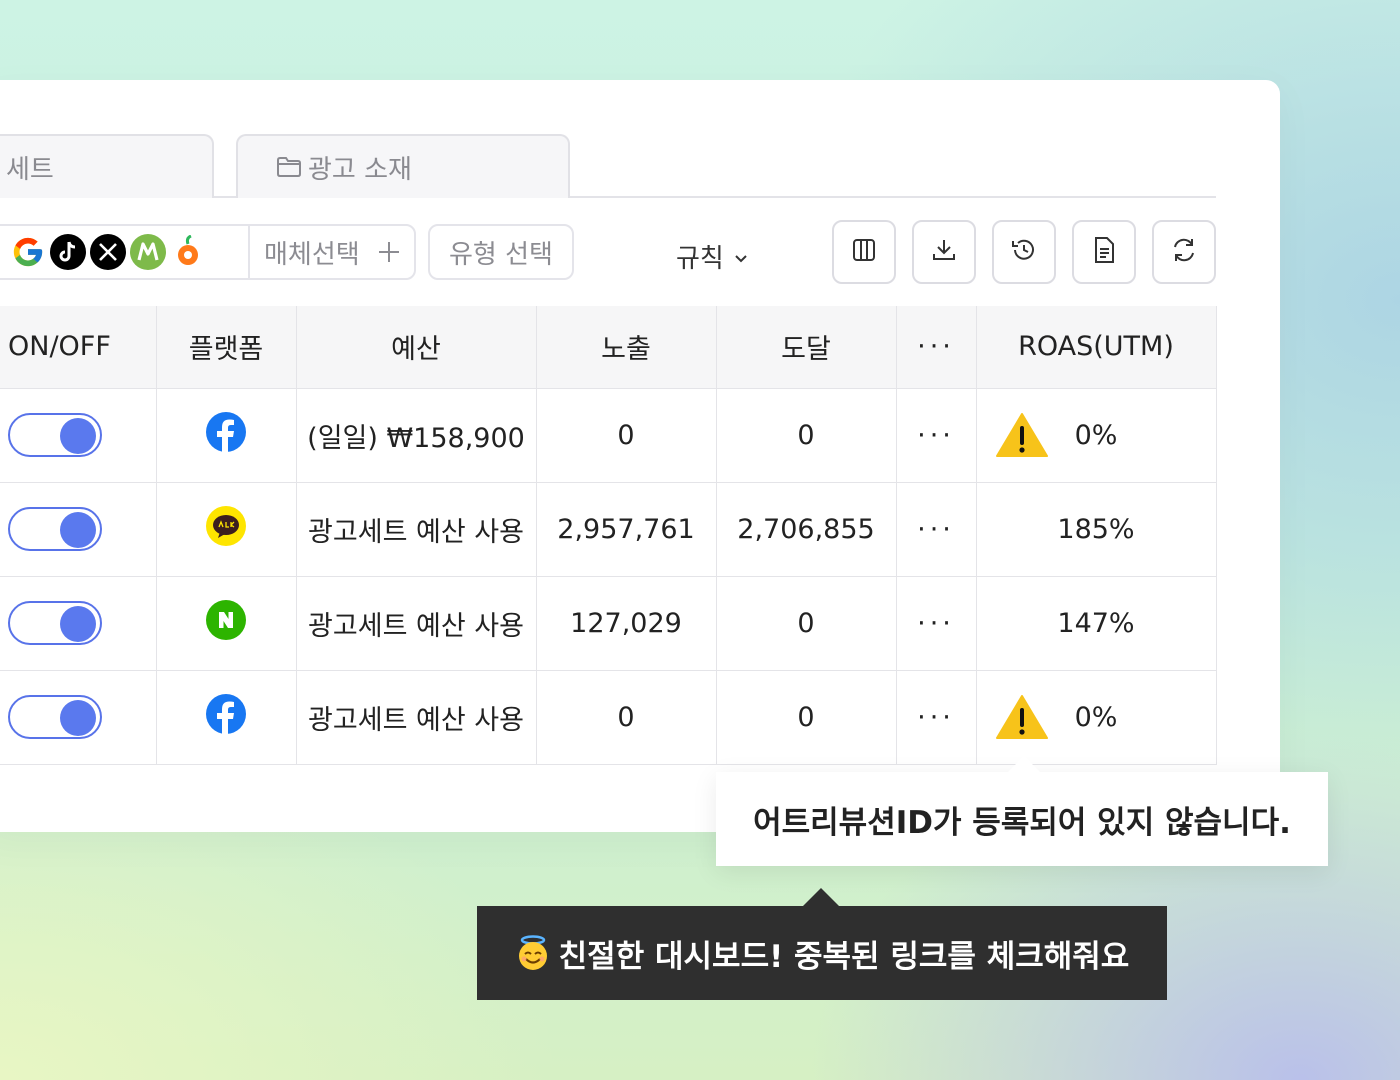 The image size is (1400, 1080). I want to click on roas-cell: 185%, so click(1096, 529).